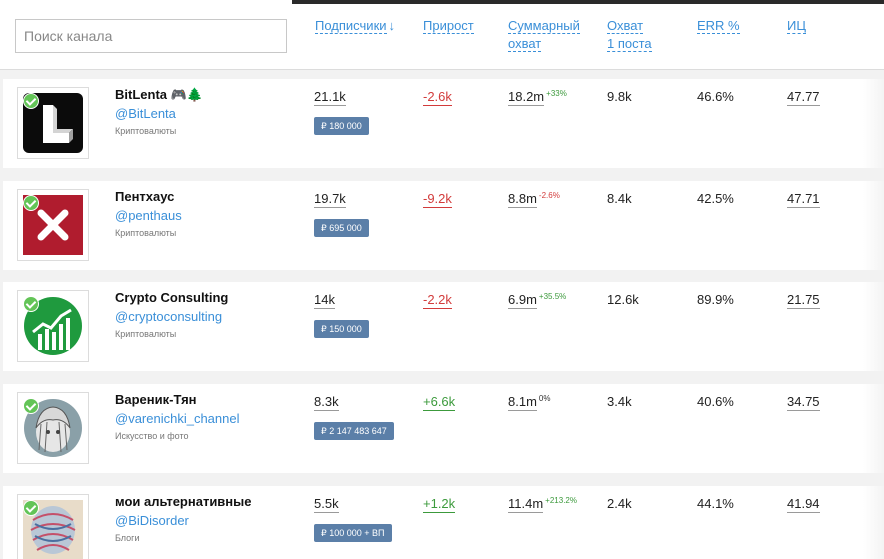 This screenshot has width=884, height=559. I want to click on total-reach-delta: +35.5%, so click(552, 296).